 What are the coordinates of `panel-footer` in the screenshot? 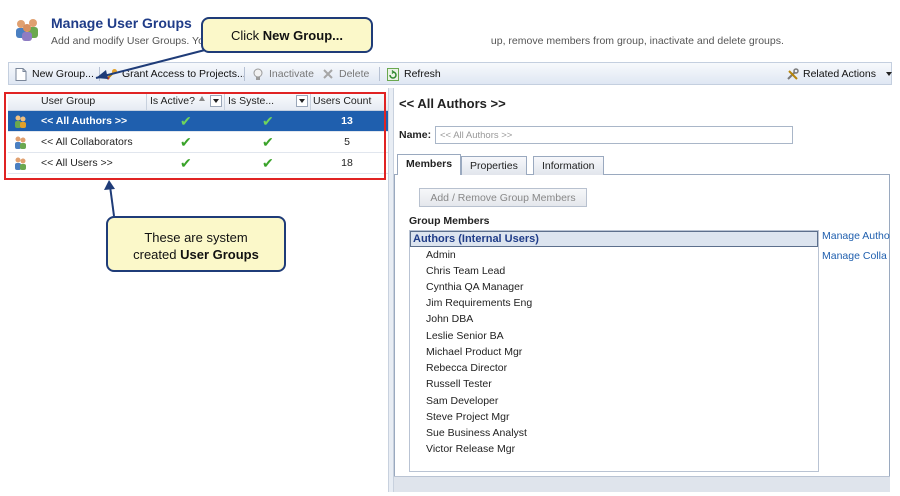 It's located at (642, 484).